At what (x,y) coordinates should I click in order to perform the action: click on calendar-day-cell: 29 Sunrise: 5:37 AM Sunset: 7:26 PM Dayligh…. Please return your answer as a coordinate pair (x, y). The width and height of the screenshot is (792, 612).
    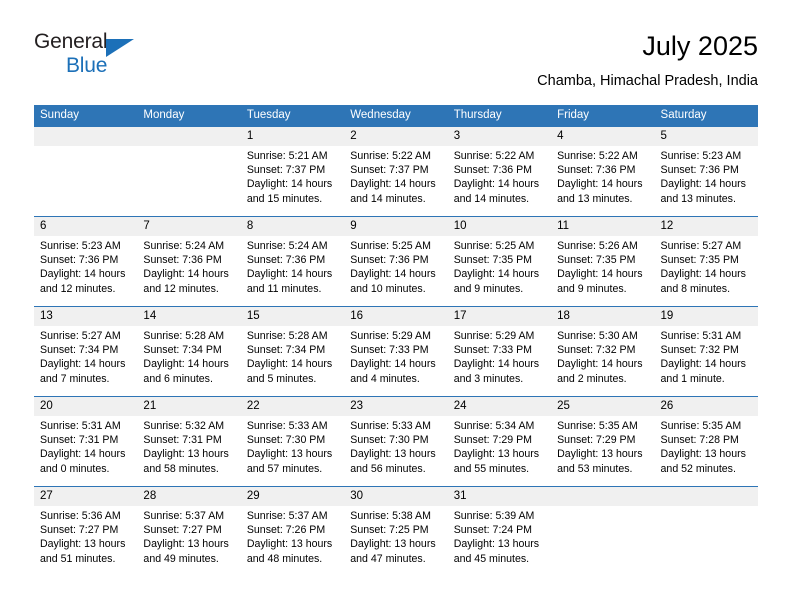
    Looking at the image, I should click on (292, 531).